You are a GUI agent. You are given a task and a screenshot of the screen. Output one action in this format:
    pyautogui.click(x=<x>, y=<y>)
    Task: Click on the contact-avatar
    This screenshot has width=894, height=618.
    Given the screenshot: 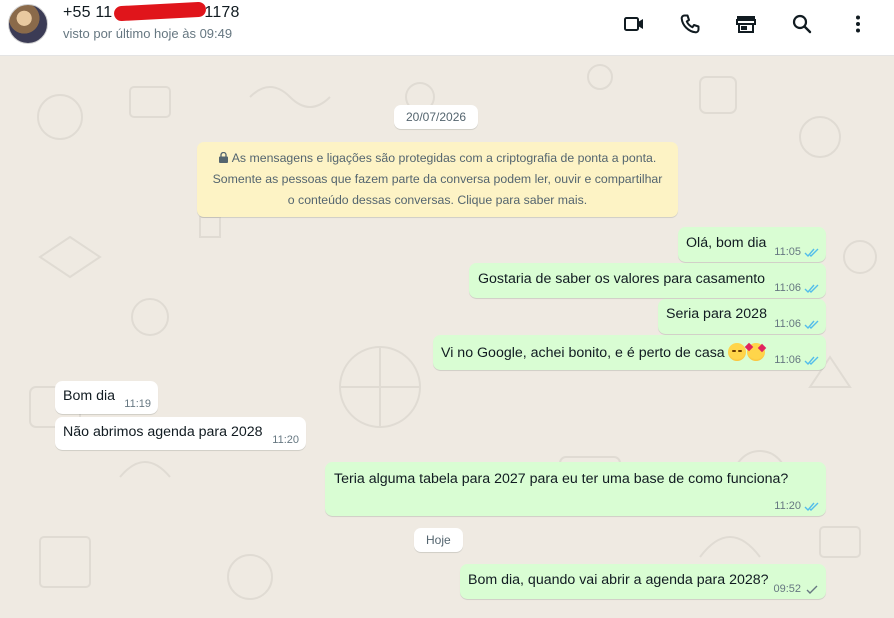 What is the action you would take?
    pyautogui.click(x=28, y=24)
    